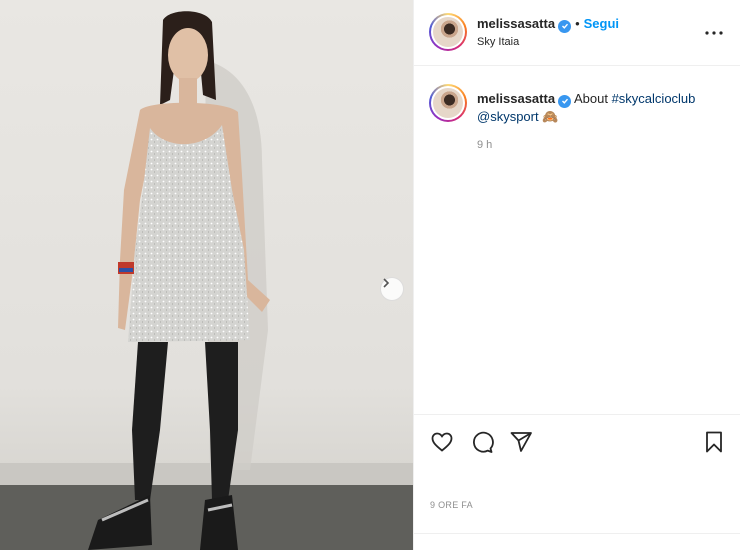  I want to click on more-horizontal-icon, so click(714, 33).